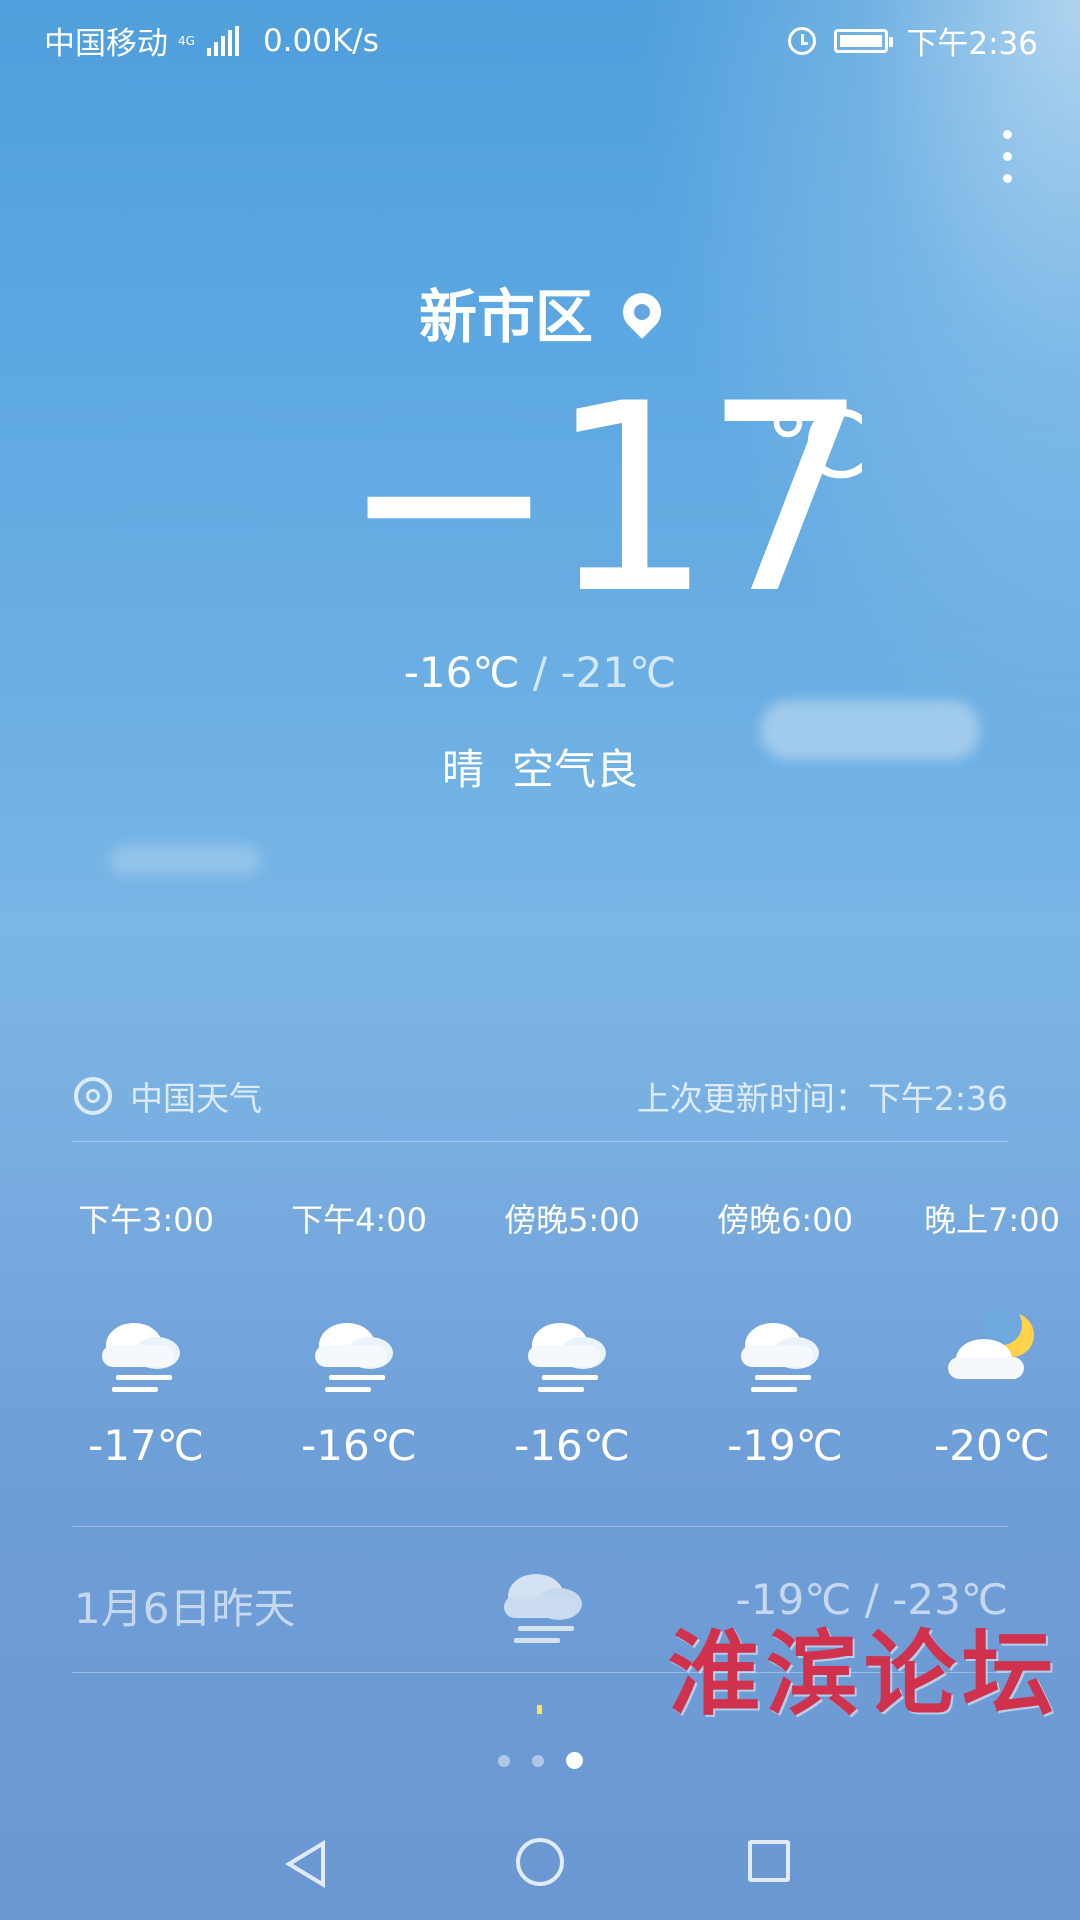 This screenshot has height=1920, width=1080. Describe the element at coordinates (146, 1445) in the screenshot. I see `hour-temp: -17℃` at that location.